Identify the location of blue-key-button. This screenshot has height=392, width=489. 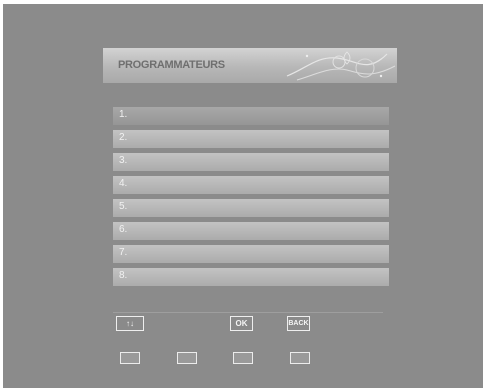
(300, 358).